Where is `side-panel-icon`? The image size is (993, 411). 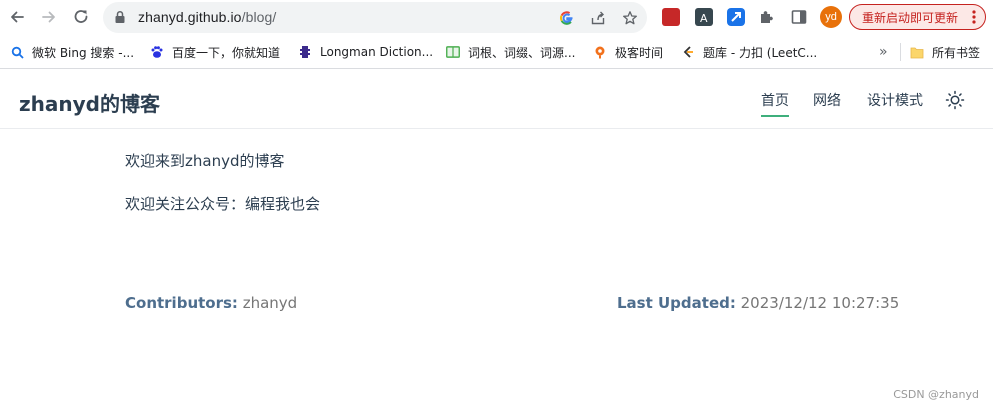 side-panel-icon is located at coordinates (799, 17).